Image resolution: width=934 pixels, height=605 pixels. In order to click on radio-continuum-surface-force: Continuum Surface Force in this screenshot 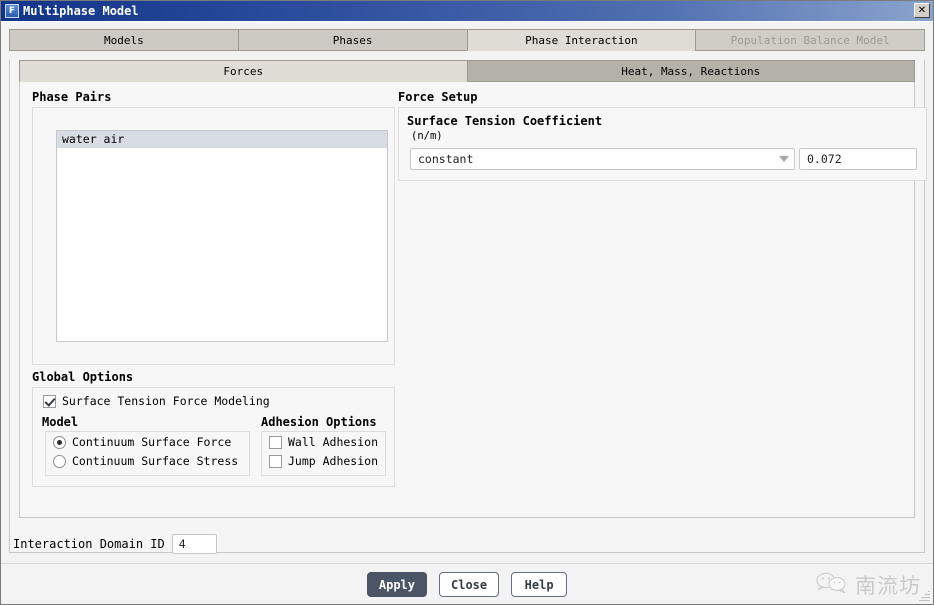, I will do `click(142, 442)`.